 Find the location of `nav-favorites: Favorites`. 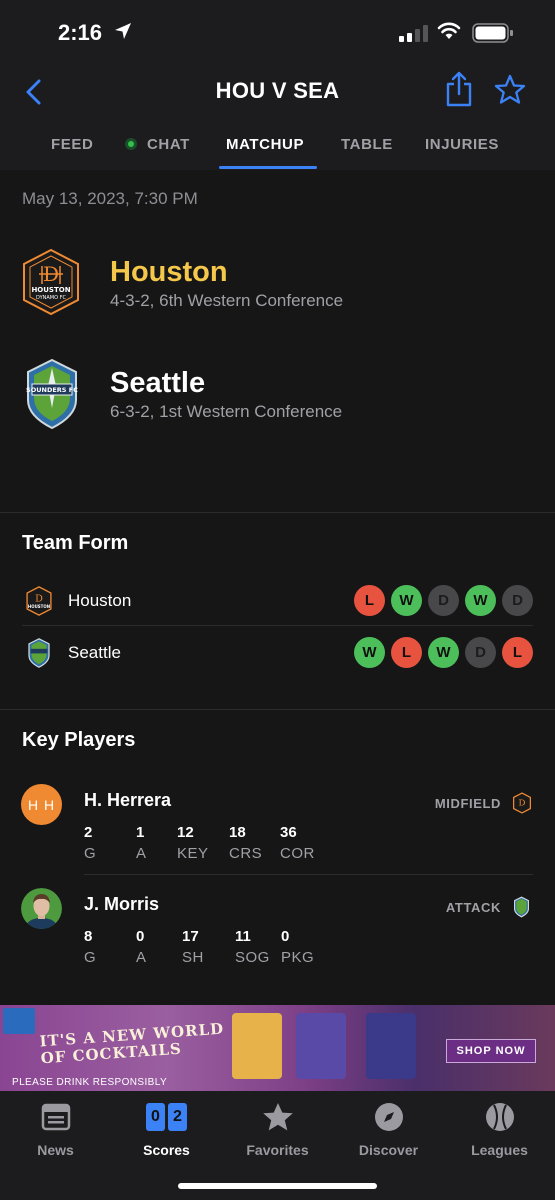

nav-favorites: Favorites is located at coordinates (277, 1129).